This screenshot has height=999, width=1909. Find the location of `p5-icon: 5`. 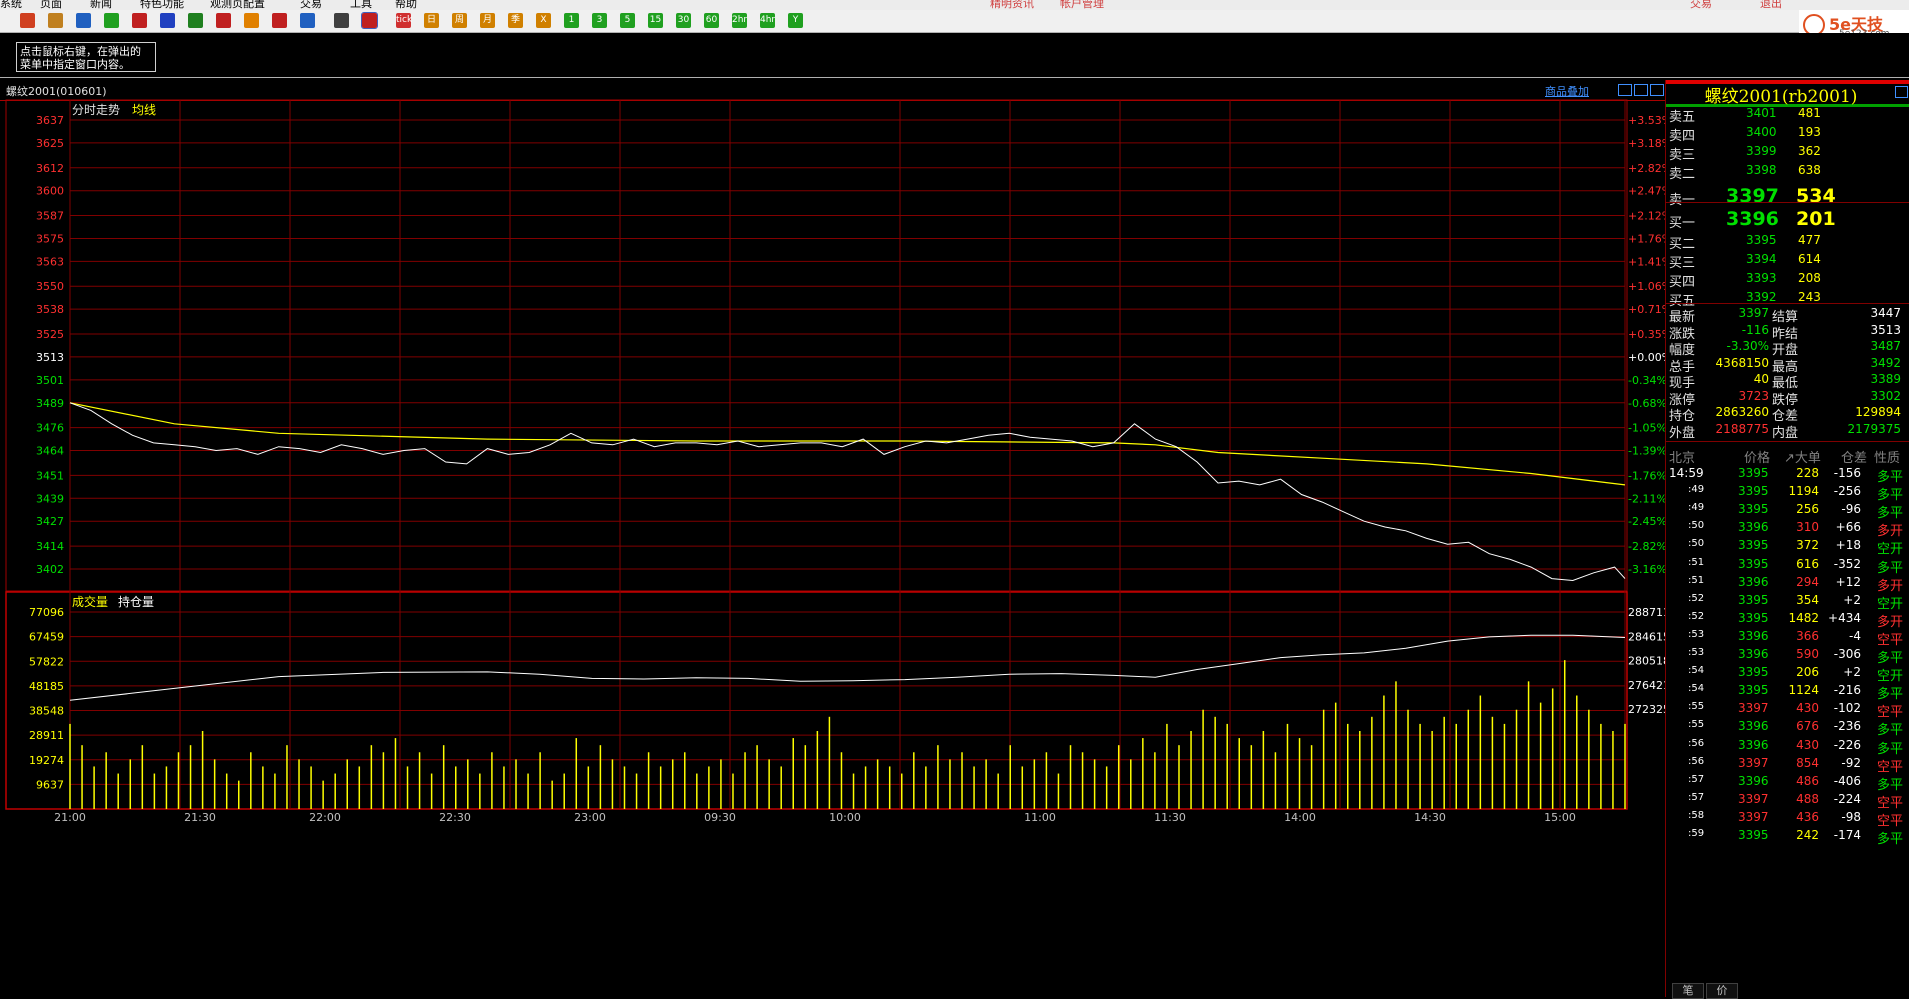

p5-icon: 5 is located at coordinates (627, 20).